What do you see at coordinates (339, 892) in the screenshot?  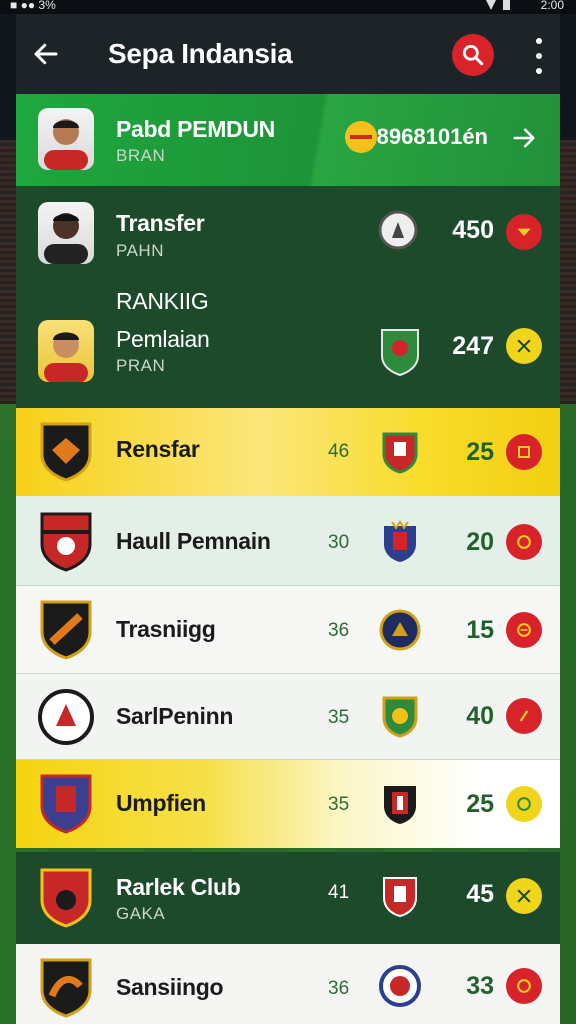 I see `row-games: 41` at bounding box center [339, 892].